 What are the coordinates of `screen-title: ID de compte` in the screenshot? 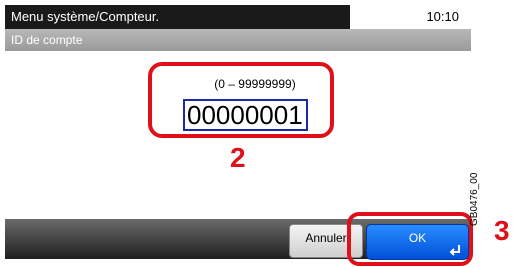 It's located at (238, 40).